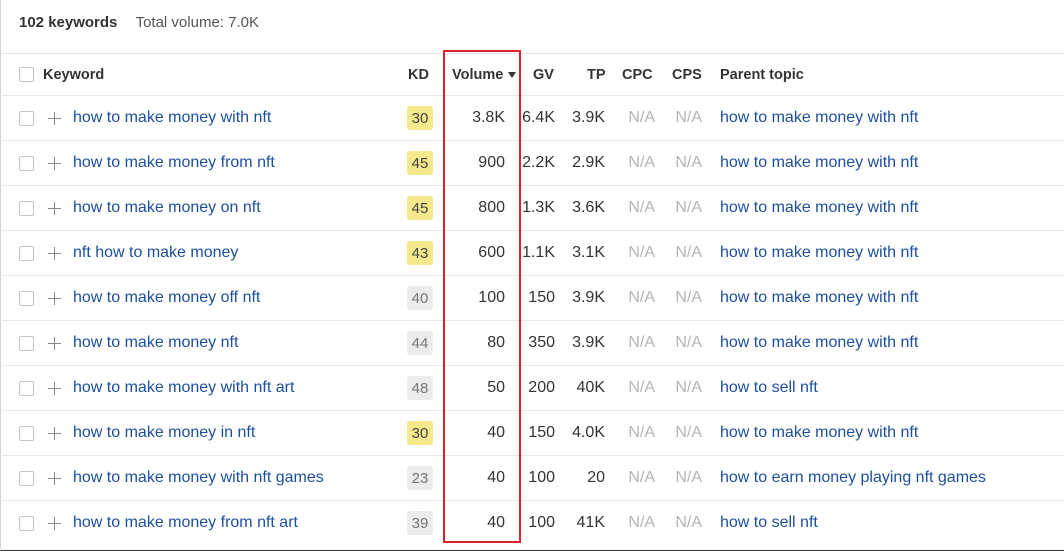  Describe the element at coordinates (164, 433) in the screenshot. I see `keyword-link: how to make money in nft` at that location.